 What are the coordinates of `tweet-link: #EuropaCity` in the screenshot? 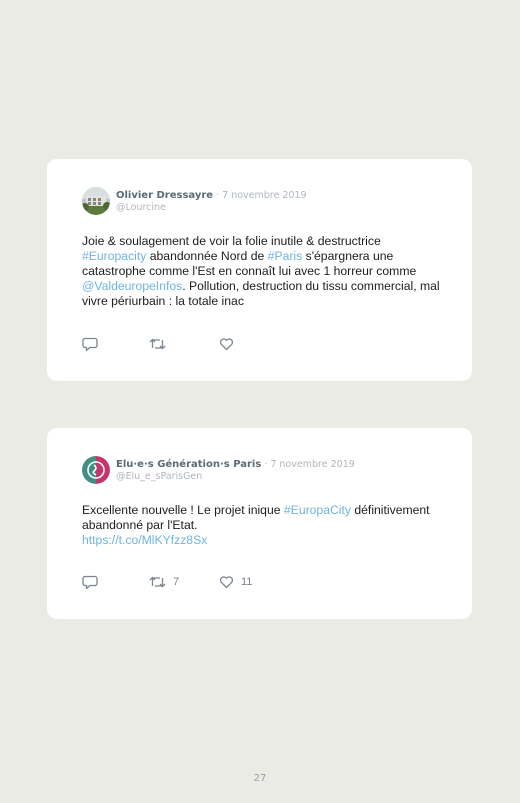 It's located at (317, 510).